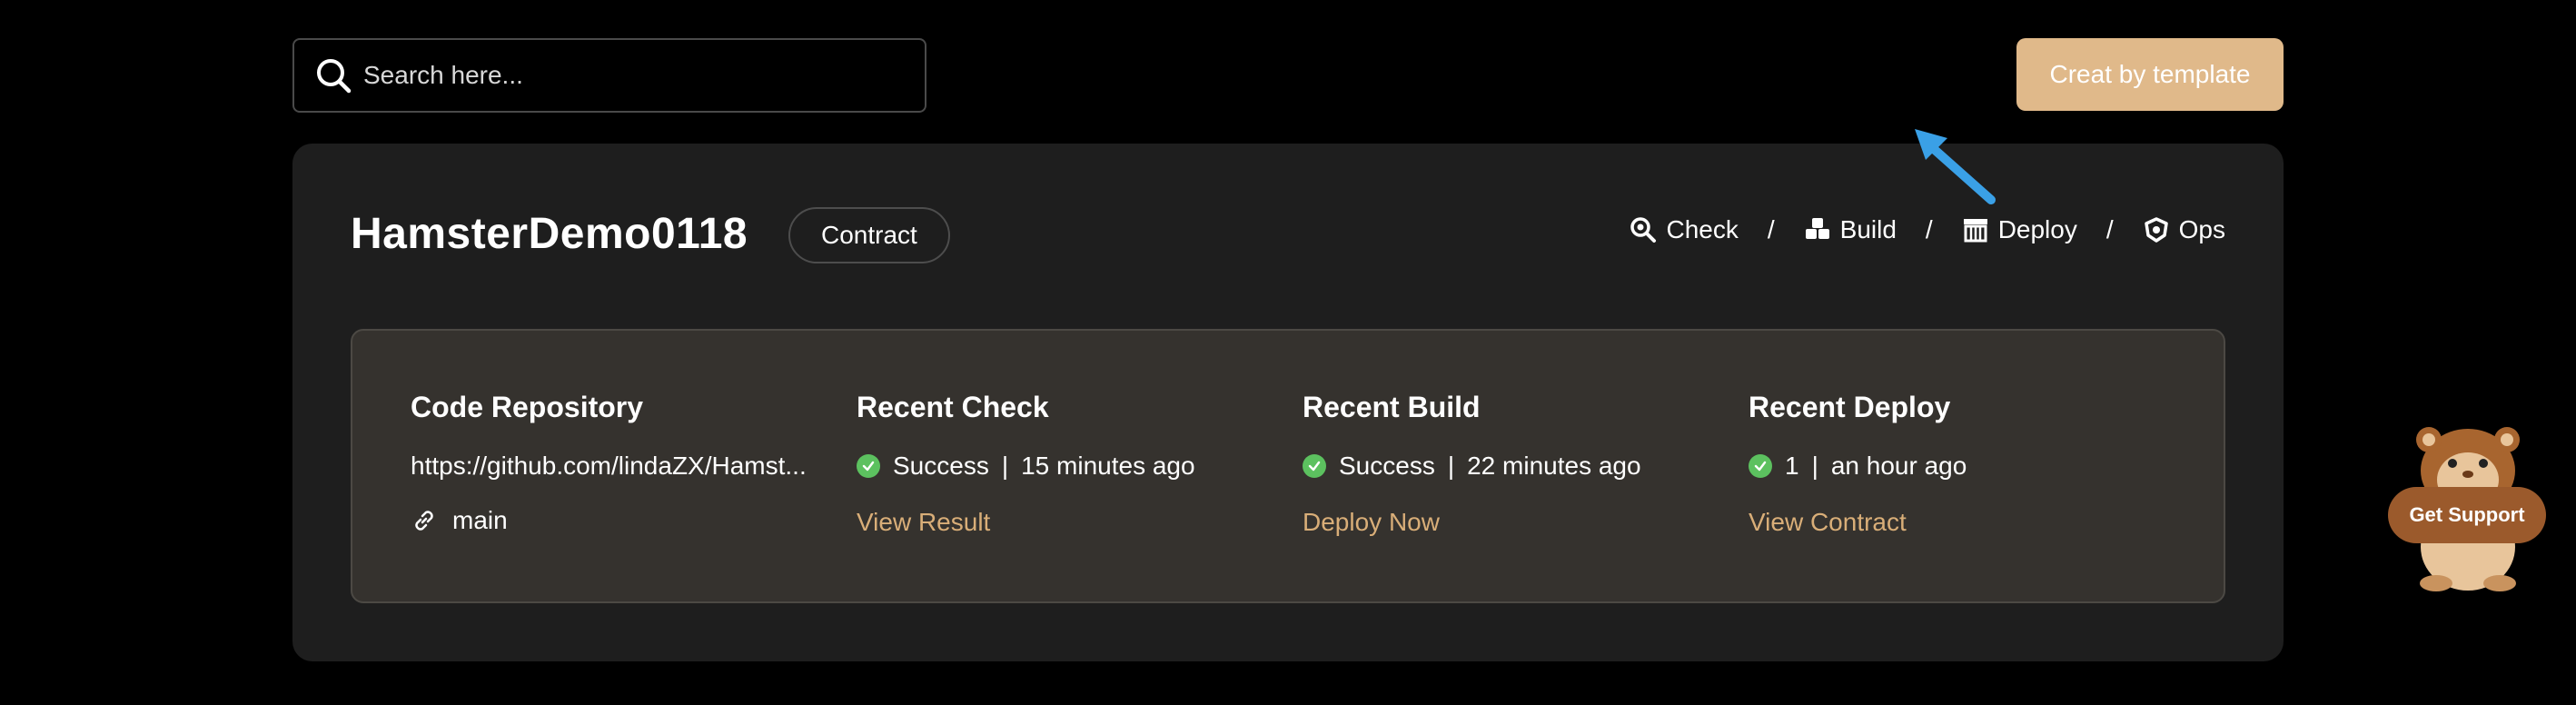  I want to click on deploy-now-link: Deploy Now, so click(1371, 523).